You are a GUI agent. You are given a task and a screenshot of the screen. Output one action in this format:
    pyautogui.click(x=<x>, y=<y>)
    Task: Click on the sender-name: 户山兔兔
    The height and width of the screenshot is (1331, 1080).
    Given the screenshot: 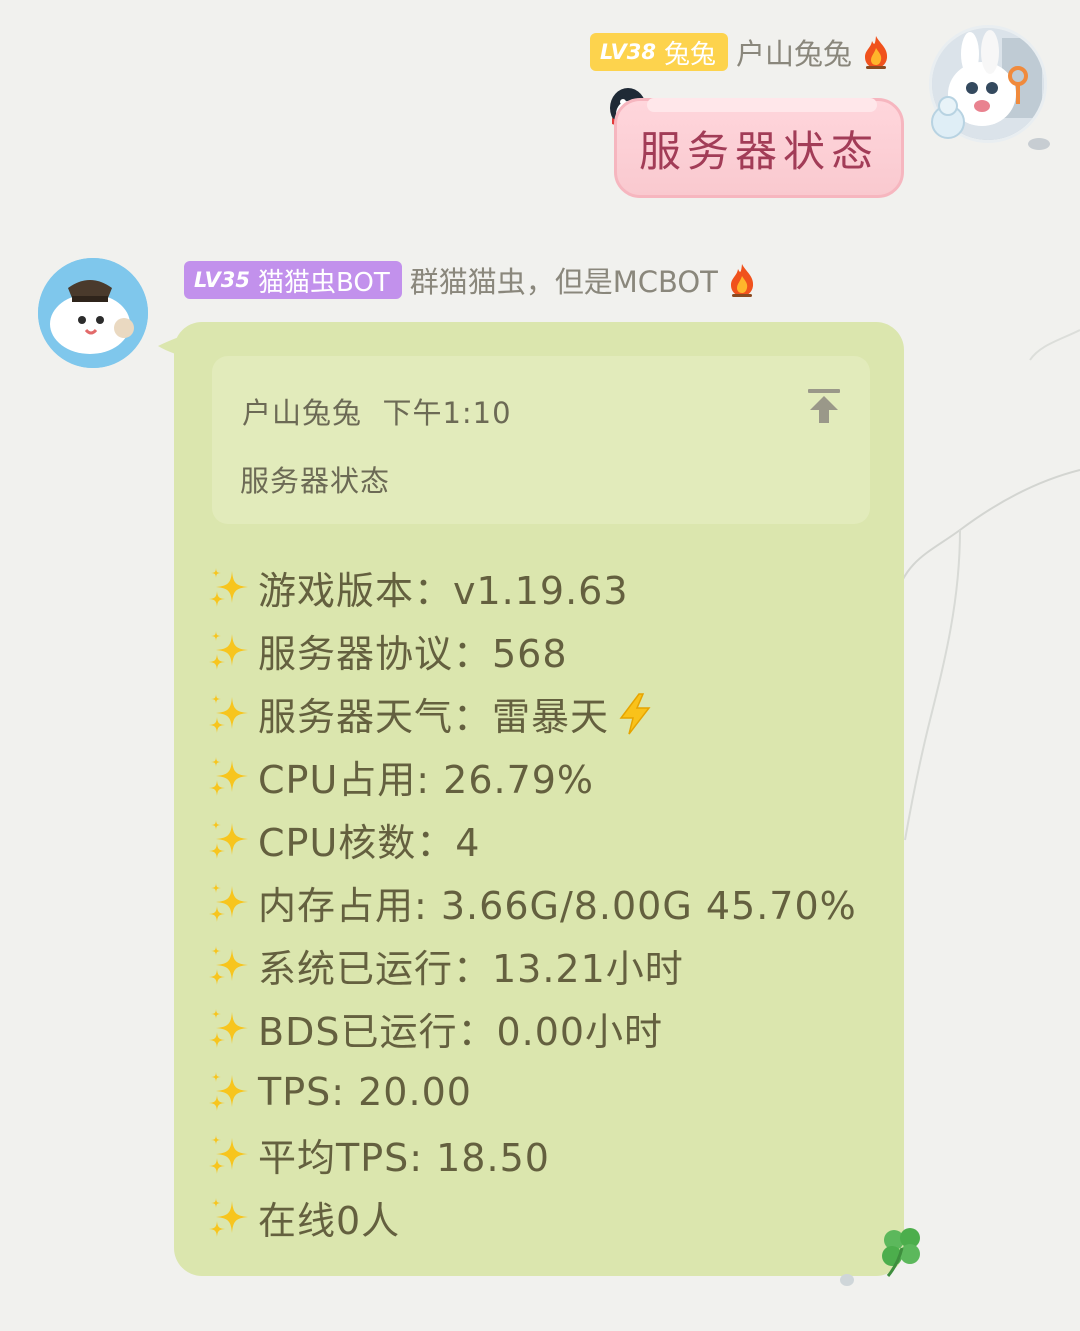 What is the action you would take?
    pyautogui.click(x=794, y=52)
    